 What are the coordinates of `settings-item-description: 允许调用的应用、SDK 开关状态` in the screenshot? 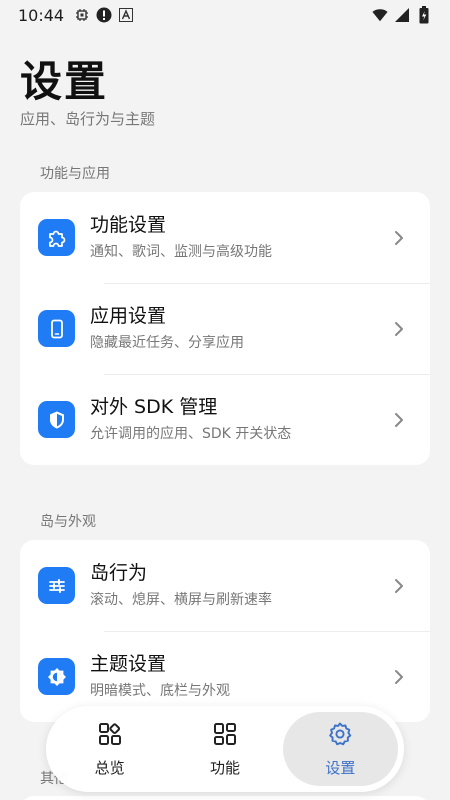 It's located at (191, 434).